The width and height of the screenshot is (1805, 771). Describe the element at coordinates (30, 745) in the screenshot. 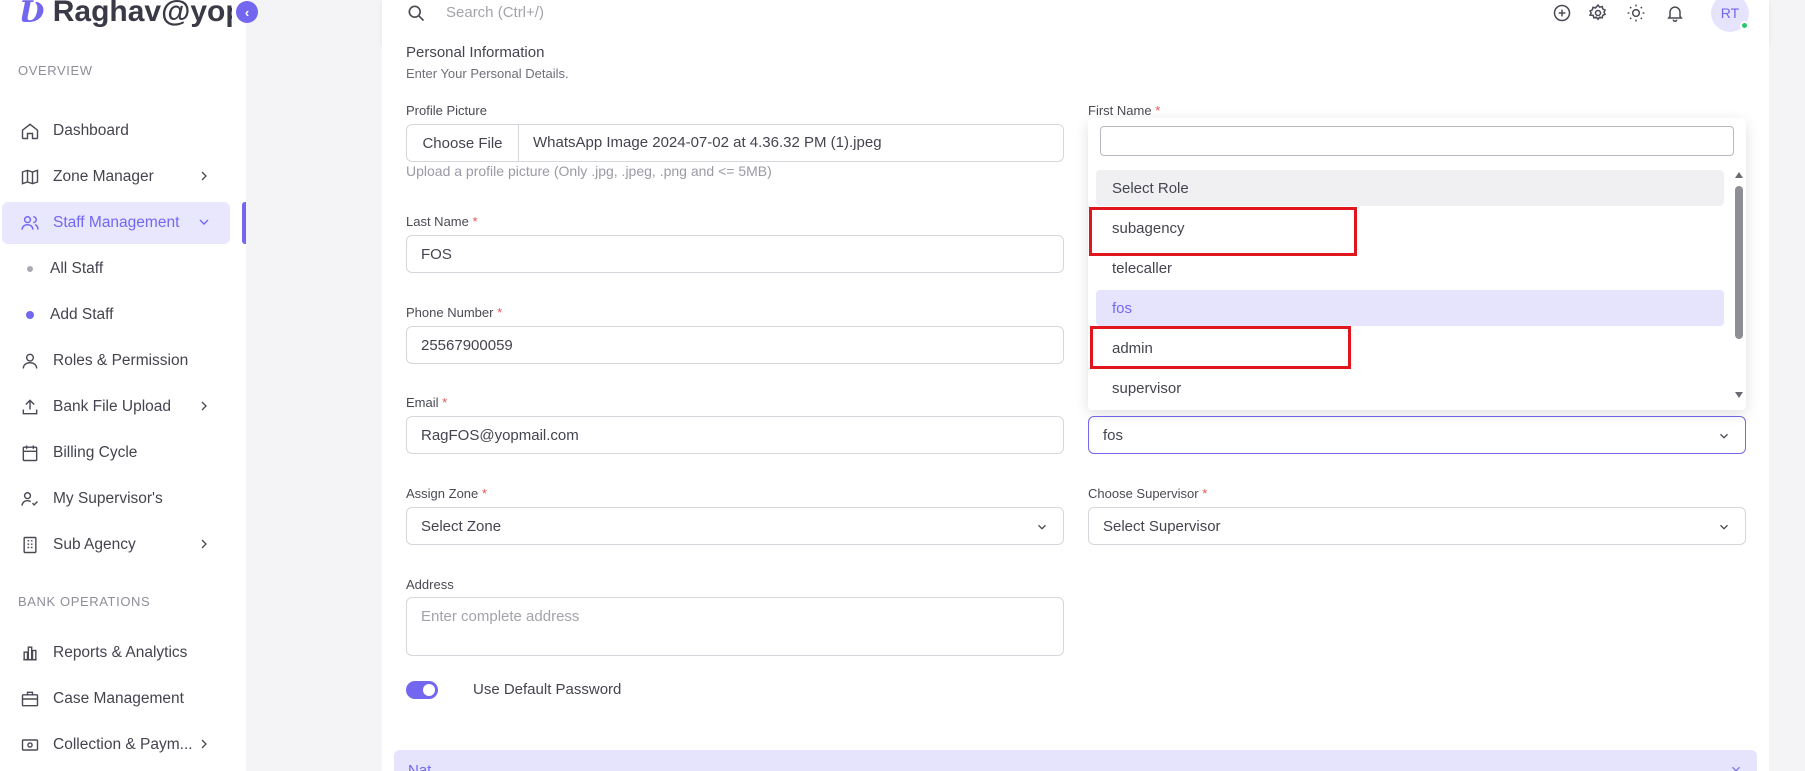

I see `cash-icon` at that location.